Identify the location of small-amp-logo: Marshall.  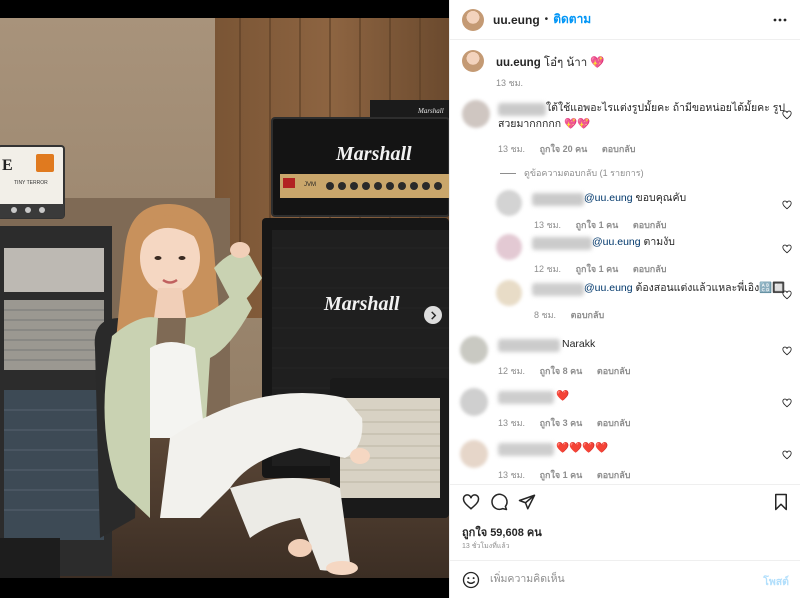
(430, 111).